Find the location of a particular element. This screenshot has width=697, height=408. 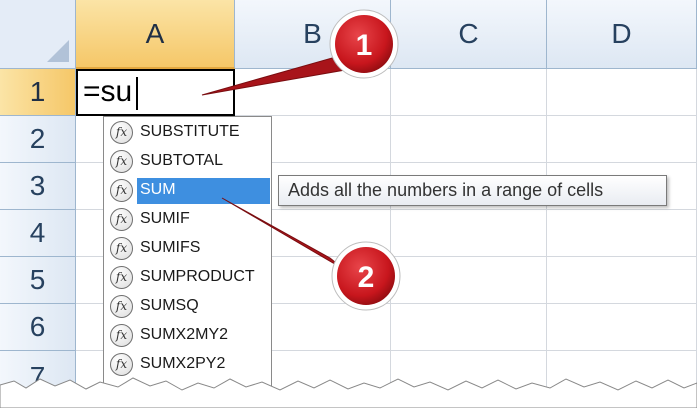

column-header-a: A is located at coordinates (155, 34).